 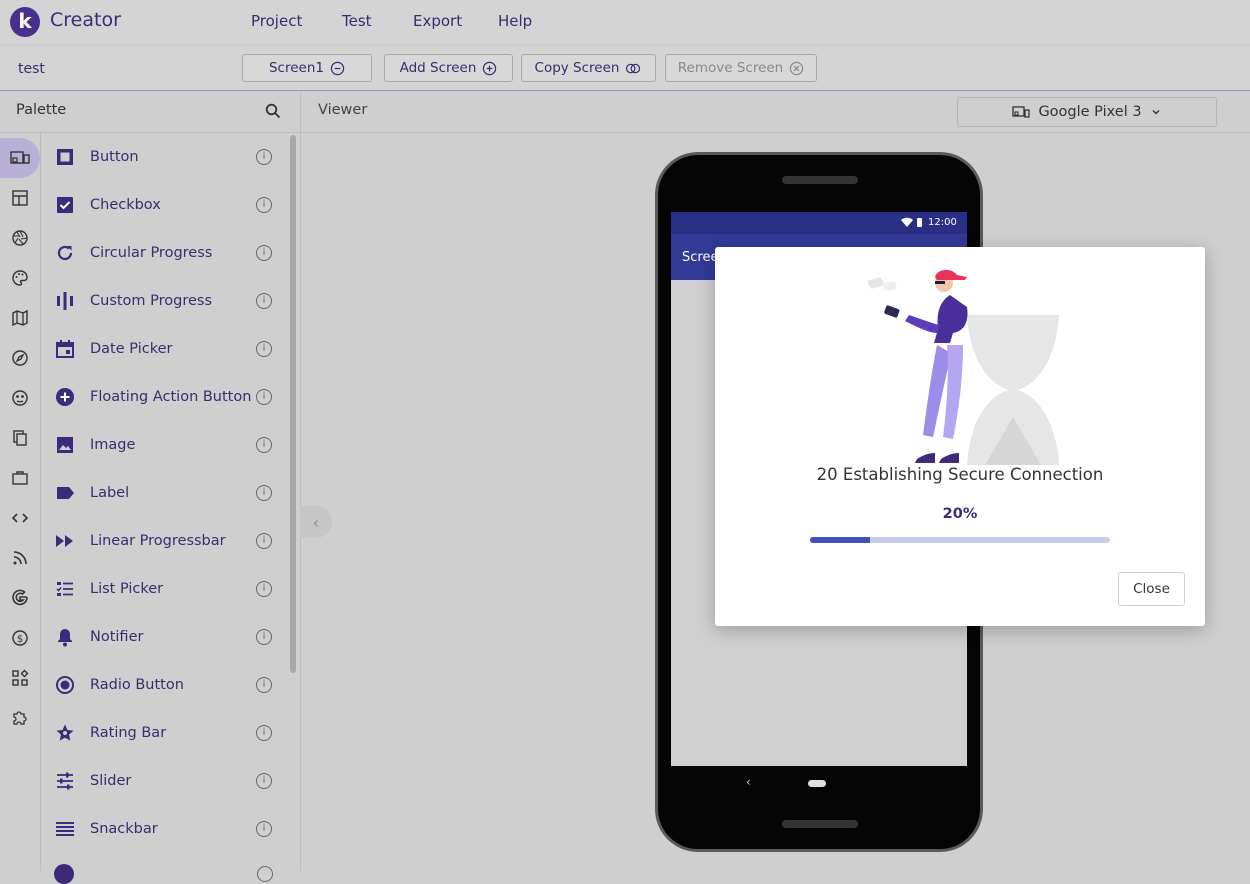 I want to click on palette-item-circular-progress: Circular Progress i, so click(x=162, y=253).